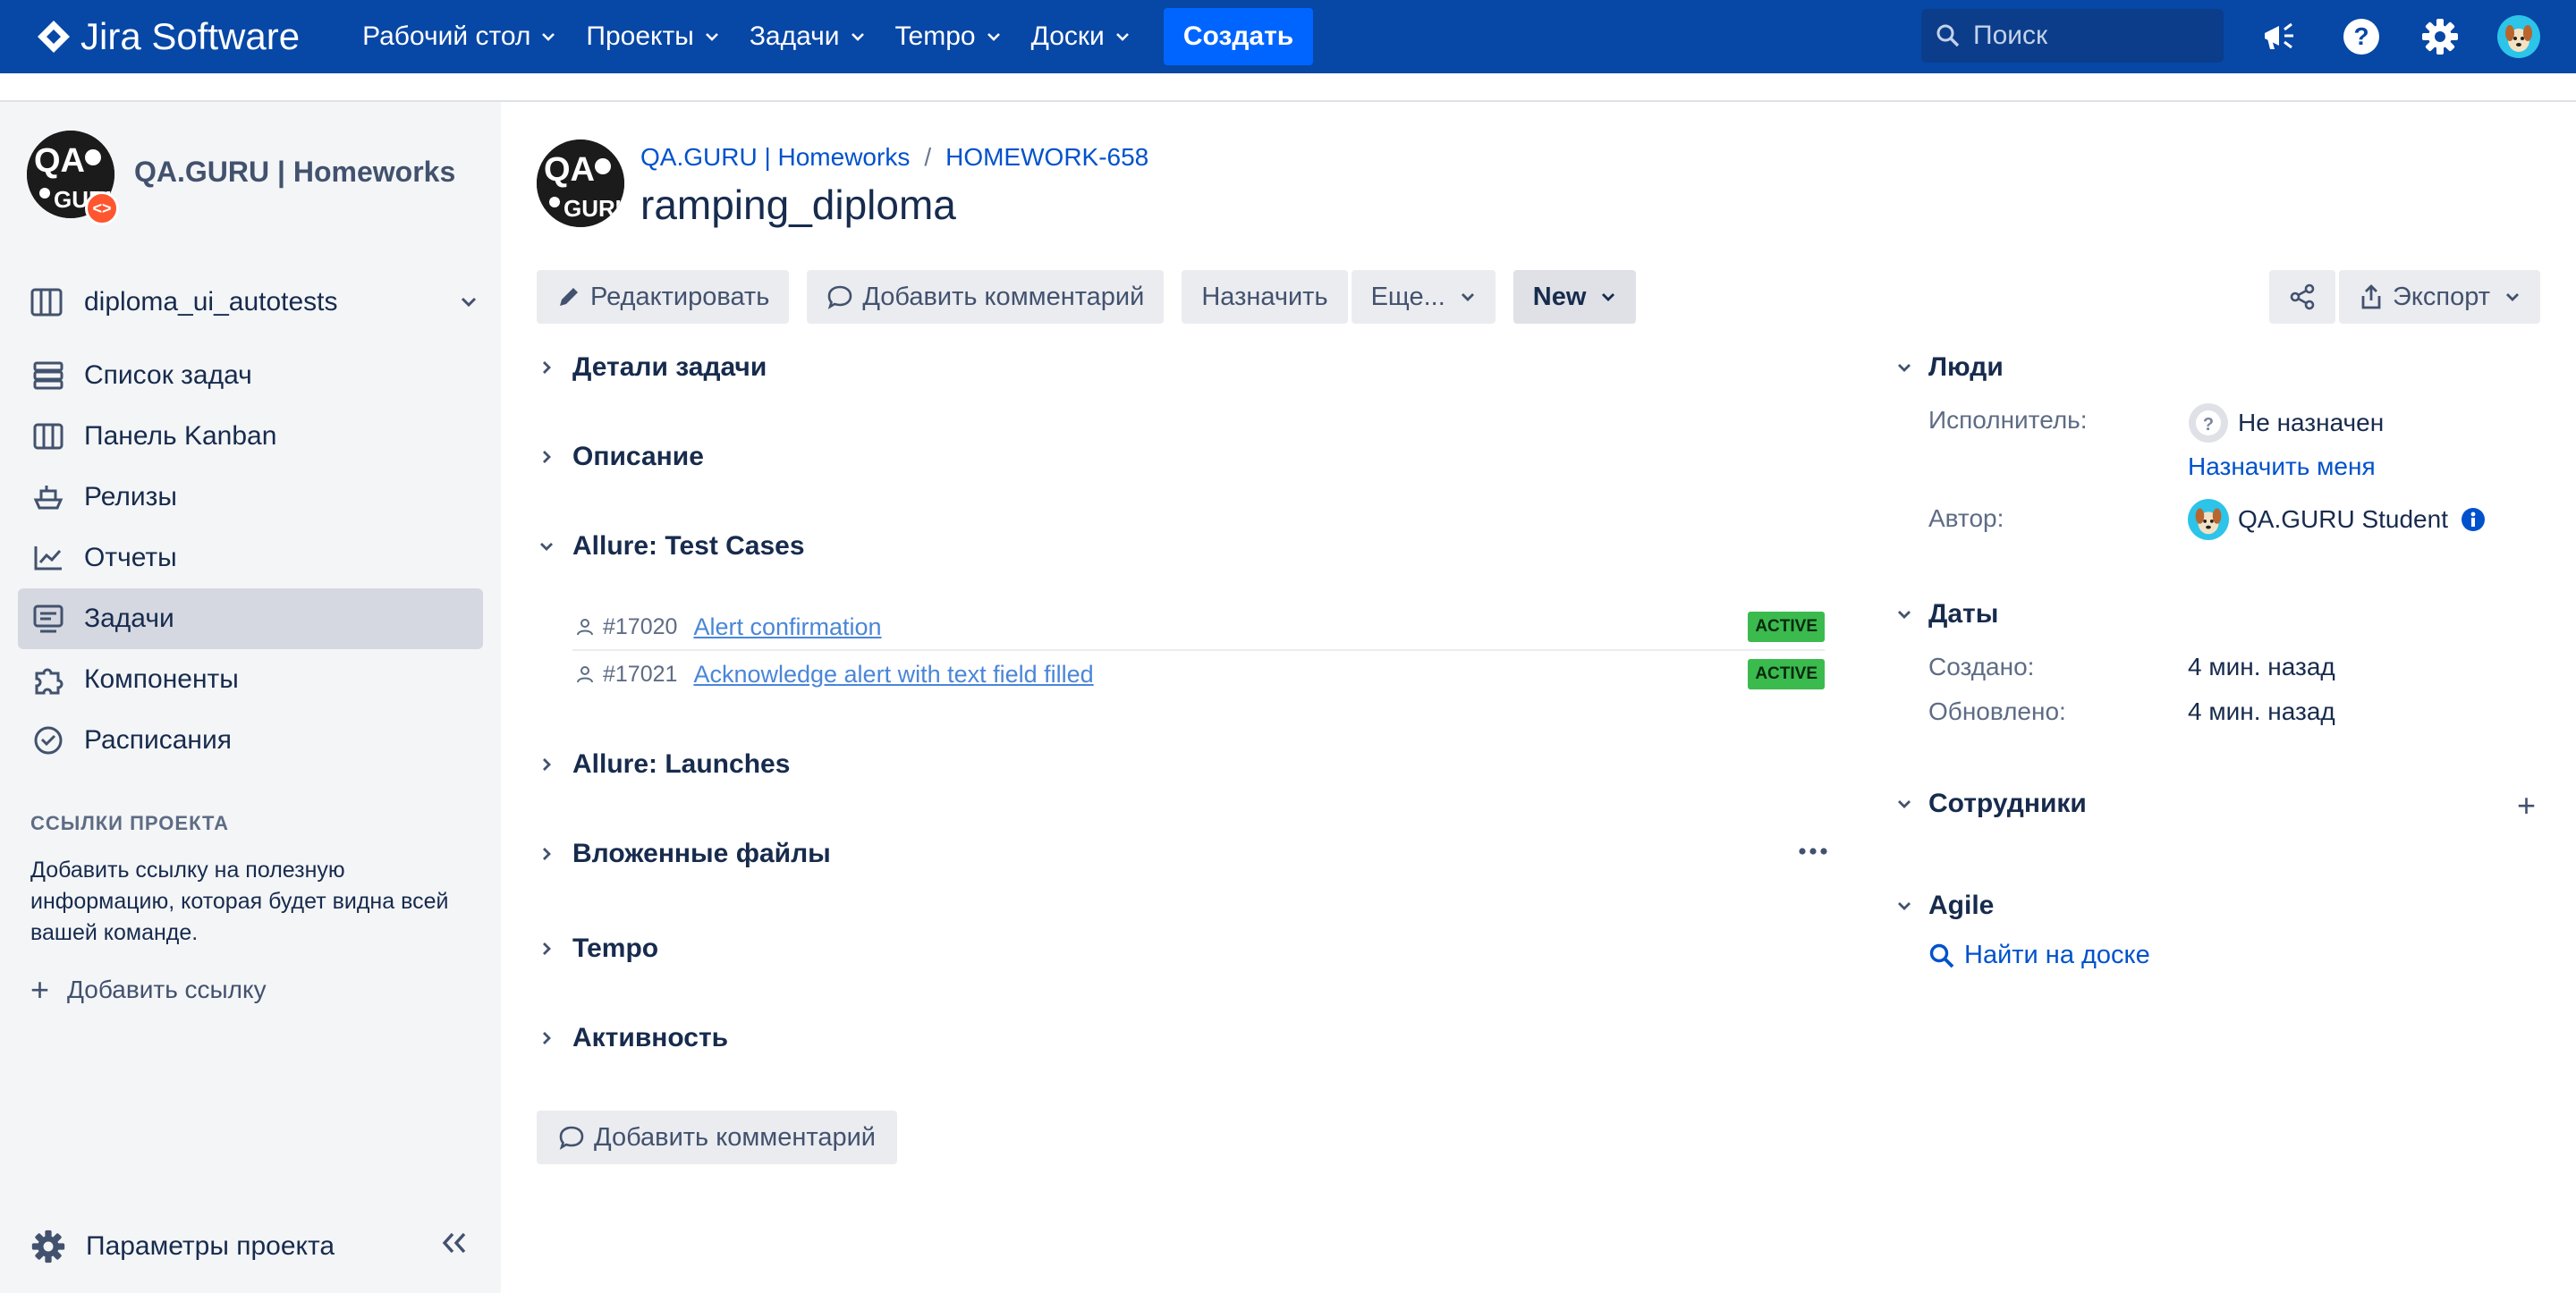  I want to click on find-on-board-link: Найти на доске, so click(2039, 956).